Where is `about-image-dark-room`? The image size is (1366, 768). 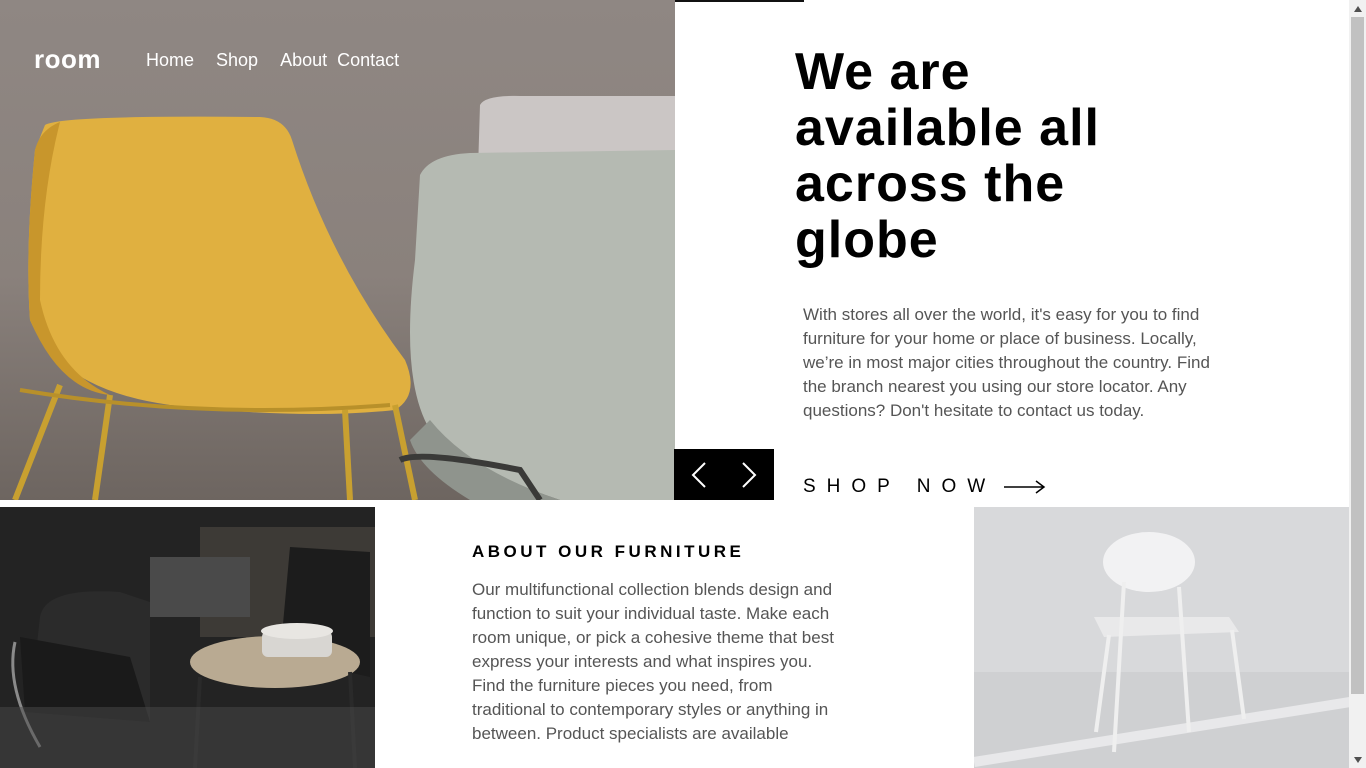 about-image-dark-room is located at coordinates (187, 637).